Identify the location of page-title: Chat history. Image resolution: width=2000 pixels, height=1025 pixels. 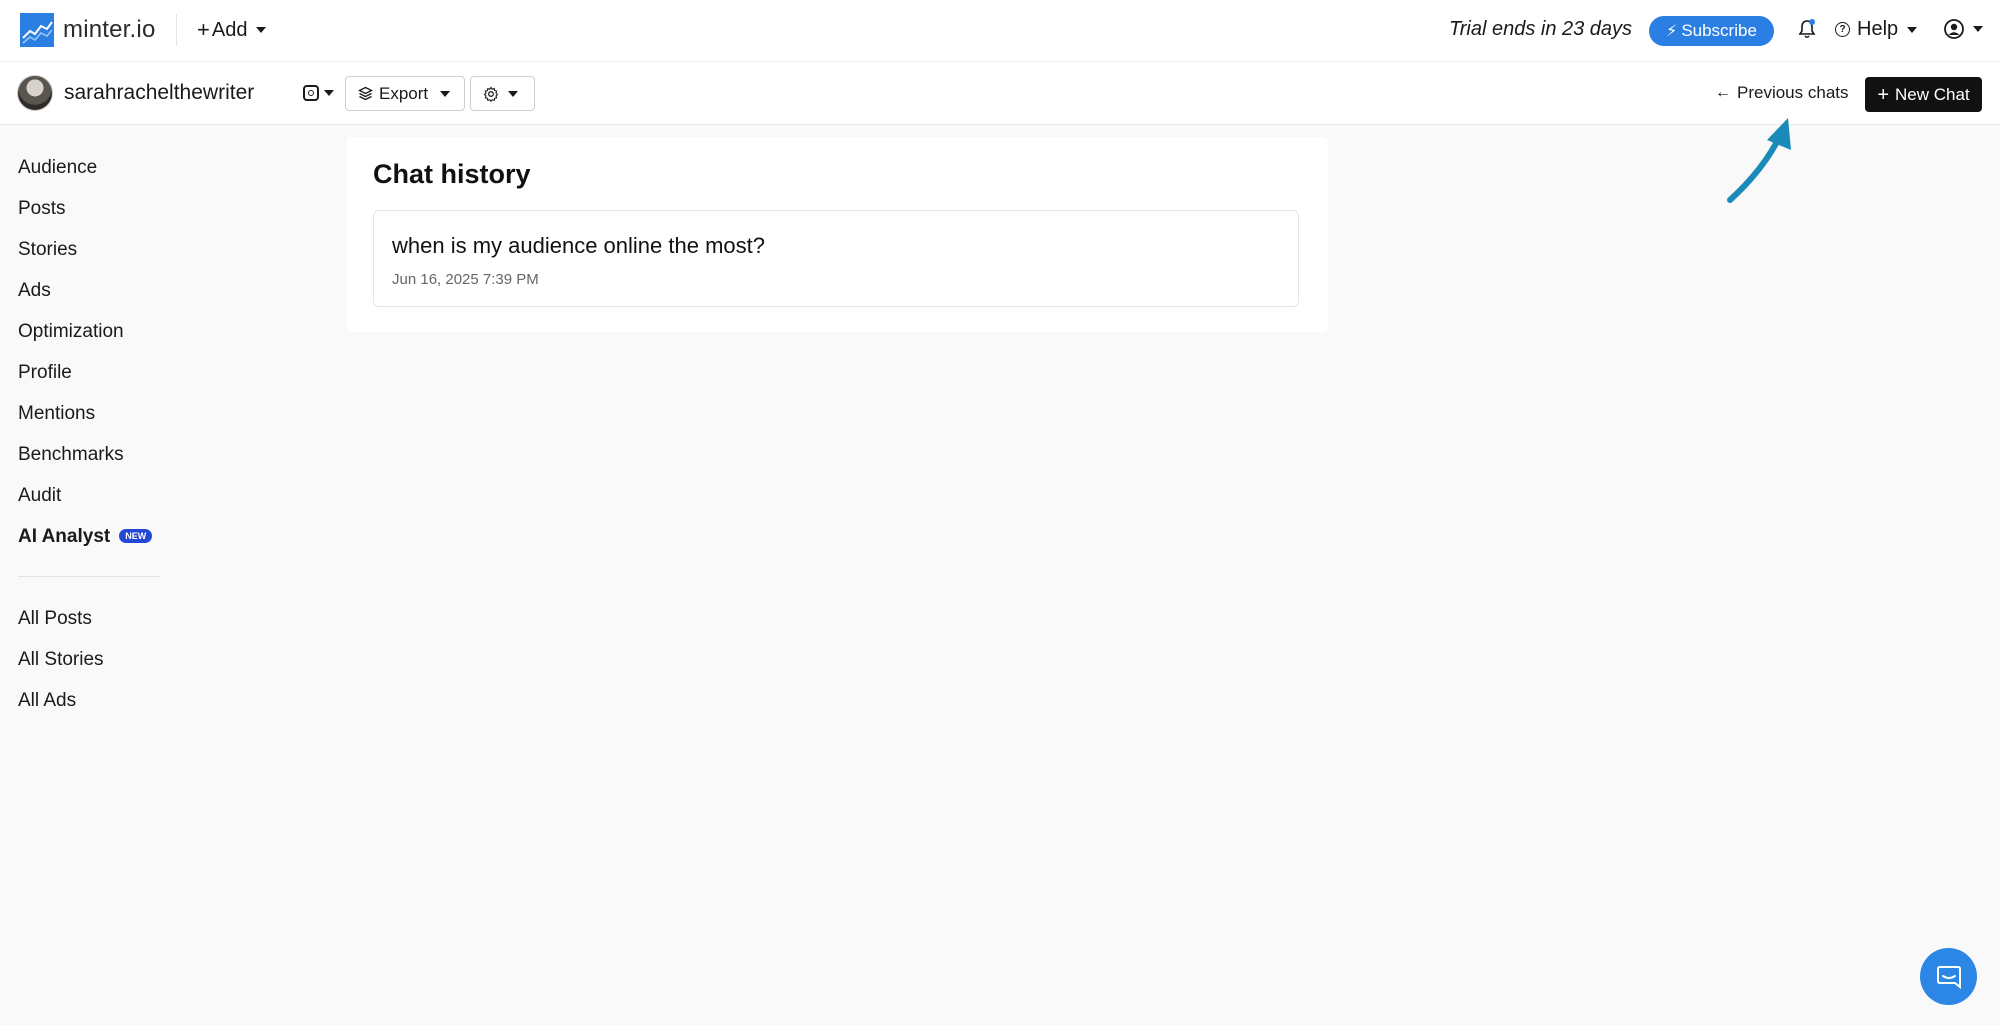
(452, 174).